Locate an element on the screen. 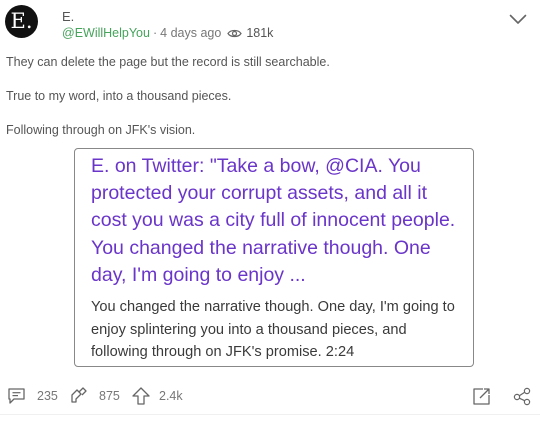  chevron-down-icon is located at coordinates (518, 19).